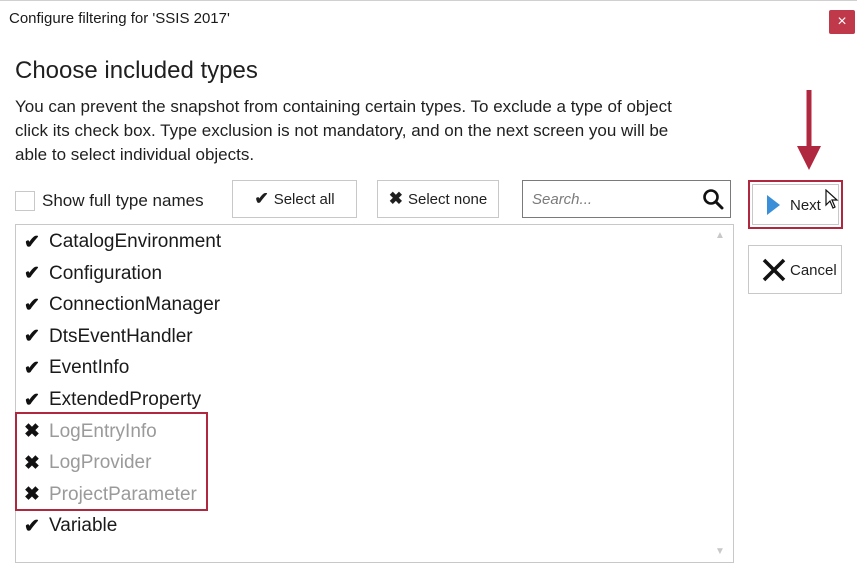 Image resolution: width=857 pixels, height=578 pixels. Describe the element at coordinates (809, 130) in the screenshot. I see `annotation-arrow-icon` at that location.